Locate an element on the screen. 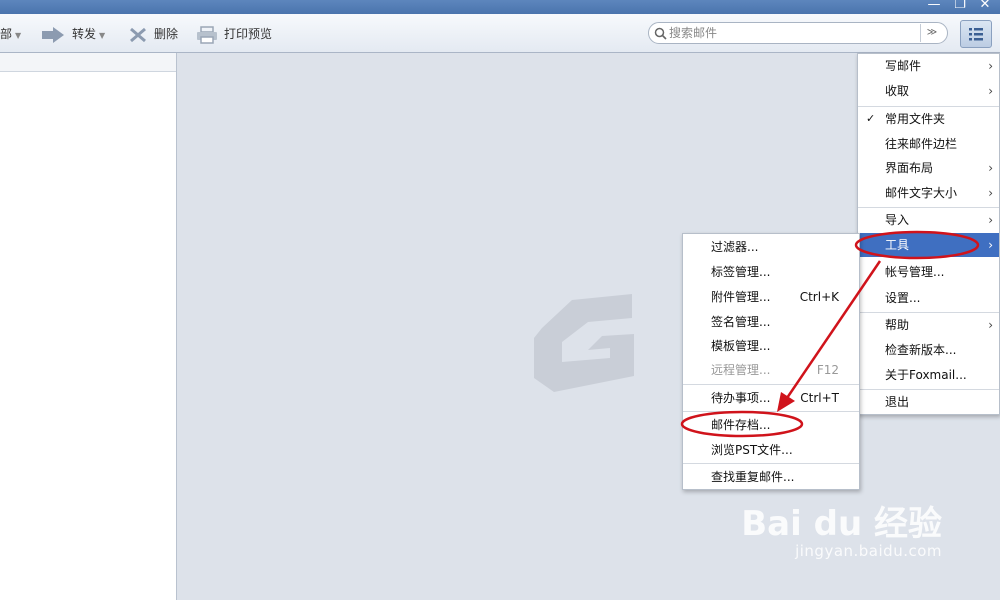 The width and height of the screenshot is (1000, 600). menu-item-label: 工具 is located at coordinates (897, 245).